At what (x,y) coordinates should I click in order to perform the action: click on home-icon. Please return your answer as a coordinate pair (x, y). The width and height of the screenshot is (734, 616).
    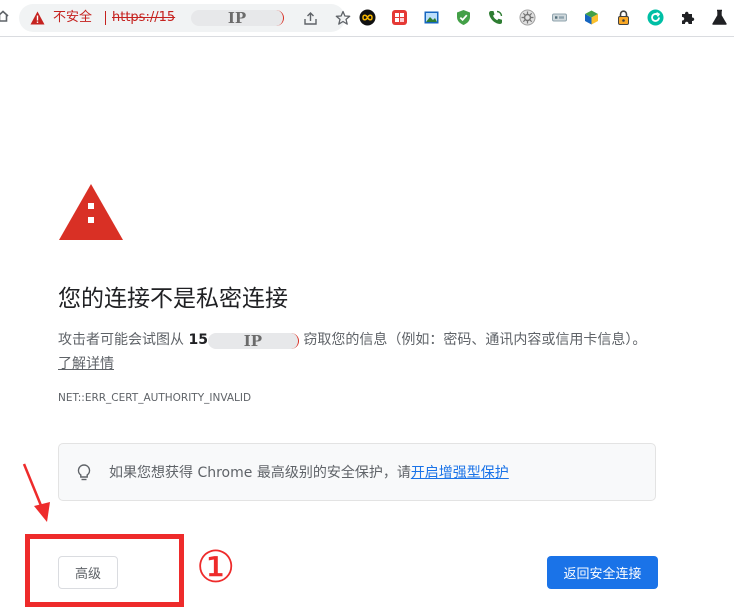
    Looking at the image, I should click on (5, 16).